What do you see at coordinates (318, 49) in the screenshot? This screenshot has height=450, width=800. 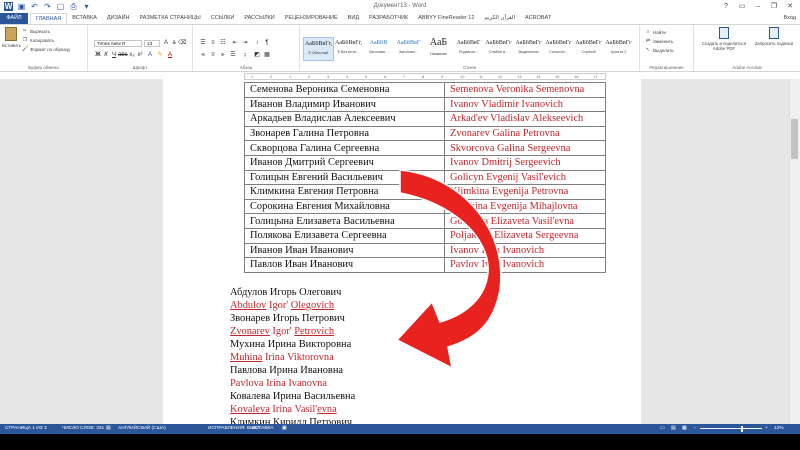 I see `style-item: АаБбВвГг, ¶ Обычный` at bounding box center [318, 49].